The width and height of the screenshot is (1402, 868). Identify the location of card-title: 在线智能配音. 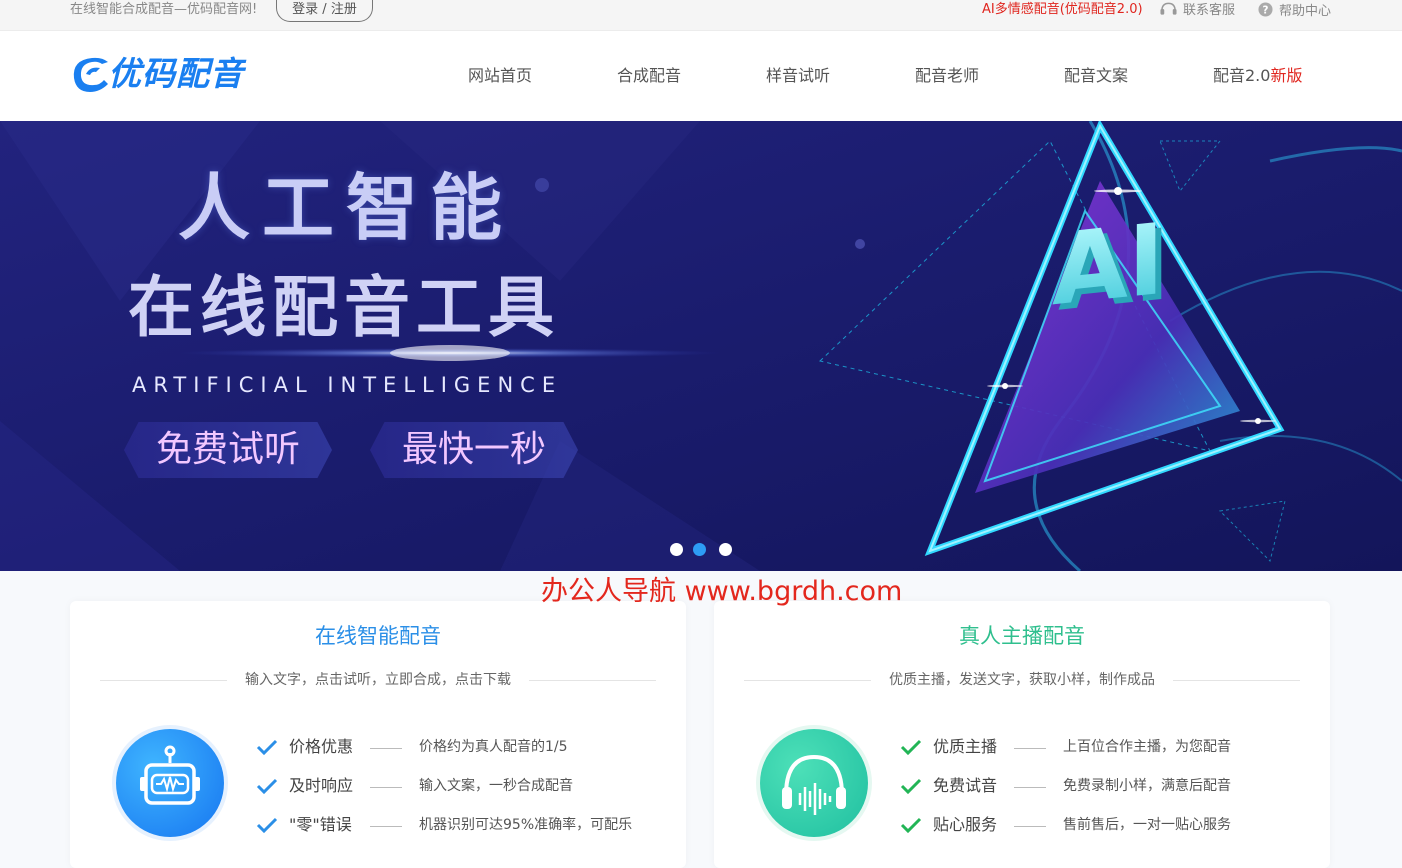
(378, 636).